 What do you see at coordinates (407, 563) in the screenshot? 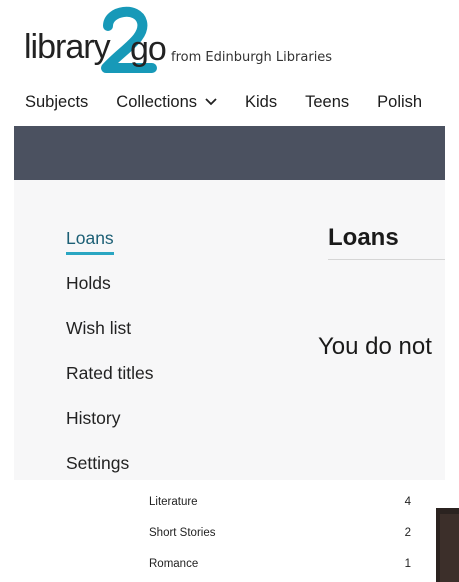
I see `subject-count: 1` at bounding box center [407, 563].